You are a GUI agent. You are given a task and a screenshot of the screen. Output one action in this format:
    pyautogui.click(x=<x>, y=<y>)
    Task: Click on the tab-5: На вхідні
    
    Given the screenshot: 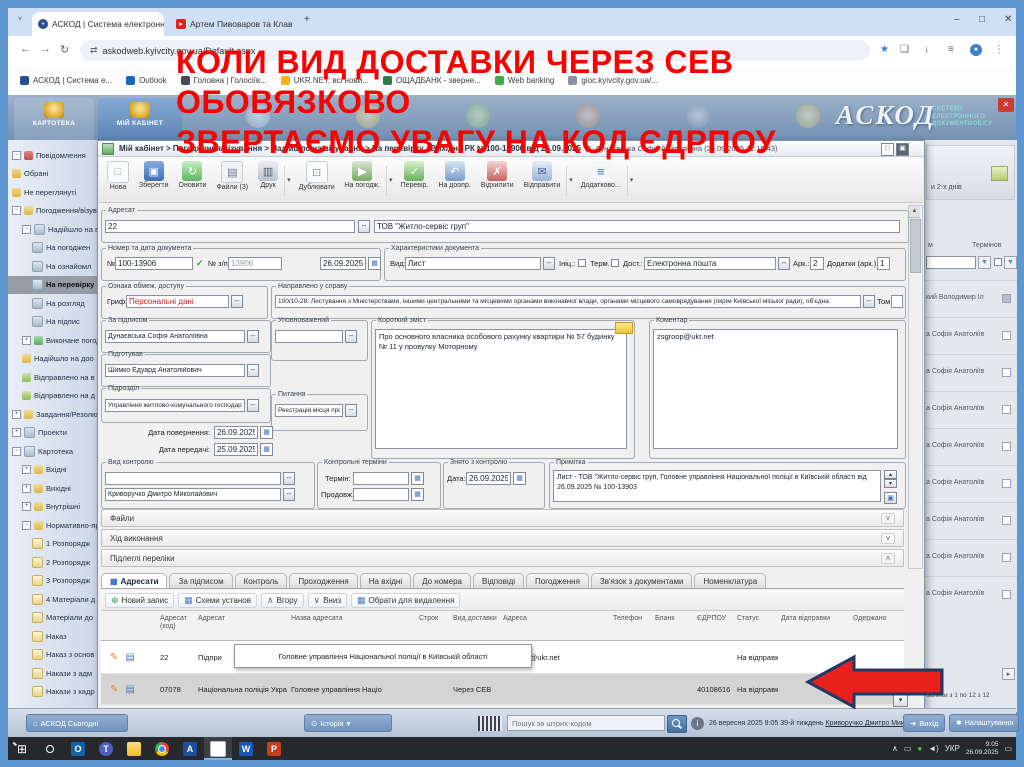 What is the action you would take?
    pyautogui.click(x=385, y=580)
    